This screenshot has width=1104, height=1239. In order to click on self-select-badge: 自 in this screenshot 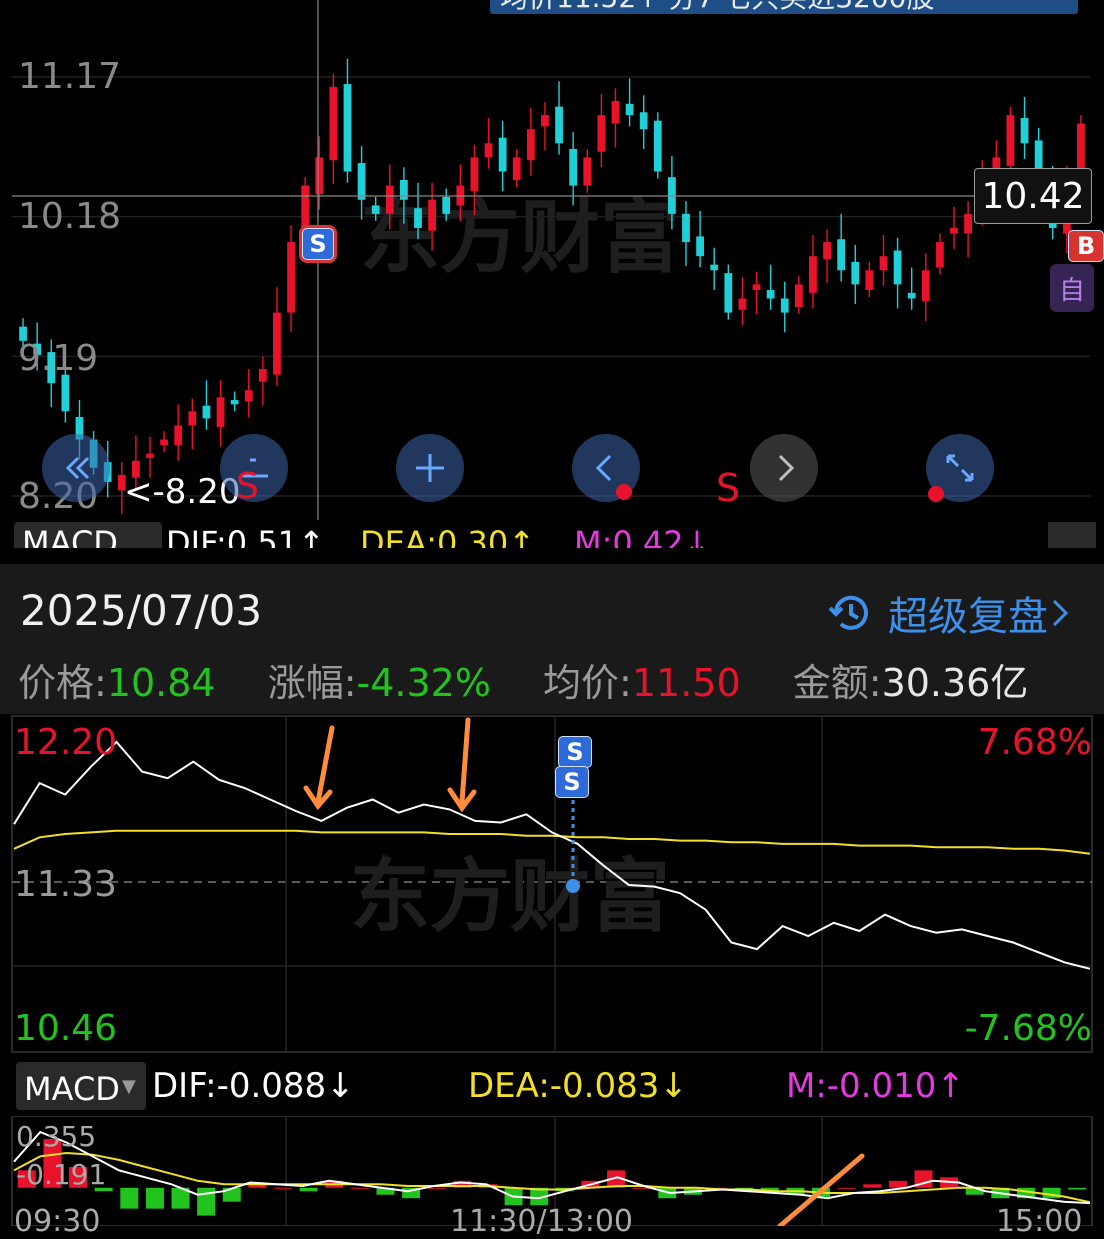, I will do `click(1072, 288)`.